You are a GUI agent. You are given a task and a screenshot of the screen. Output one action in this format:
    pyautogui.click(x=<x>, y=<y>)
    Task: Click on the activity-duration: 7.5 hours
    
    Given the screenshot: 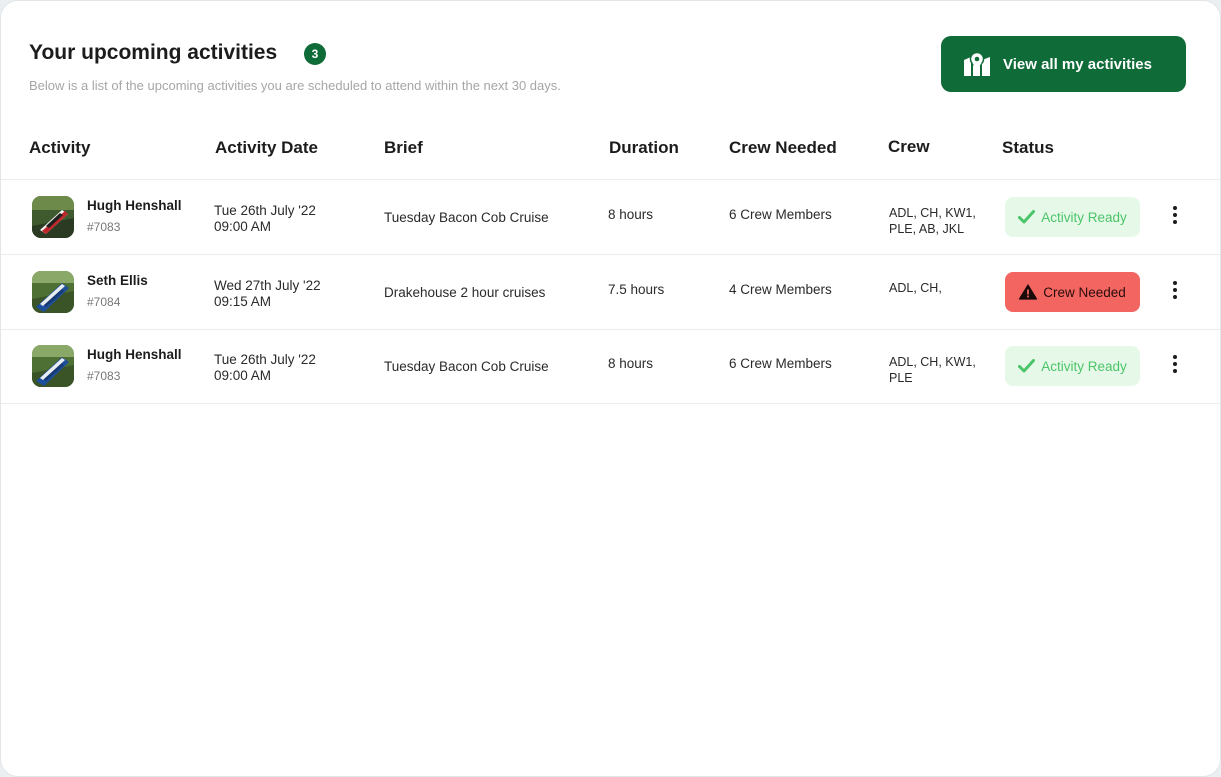 What is the action you would take?
    pyautogui.click(x=636, y=289)
    